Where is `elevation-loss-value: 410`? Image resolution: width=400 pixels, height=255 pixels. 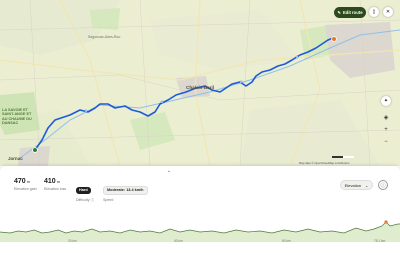 elevation-loss-value: 410 is located at coordinates (50, 181).